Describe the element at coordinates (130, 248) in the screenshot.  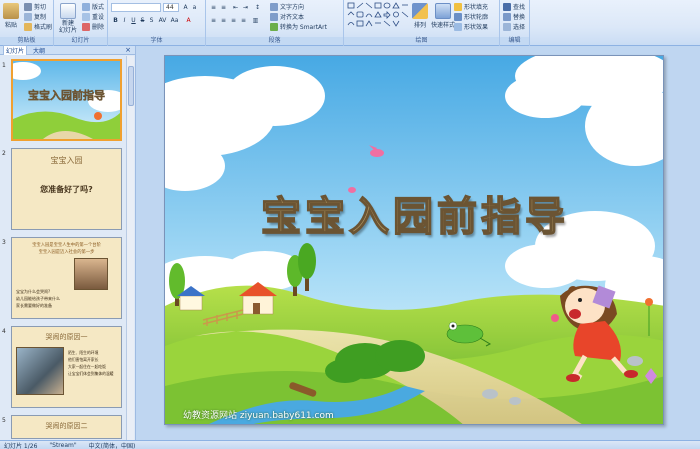
I see `panel-scrollbar` at that location.